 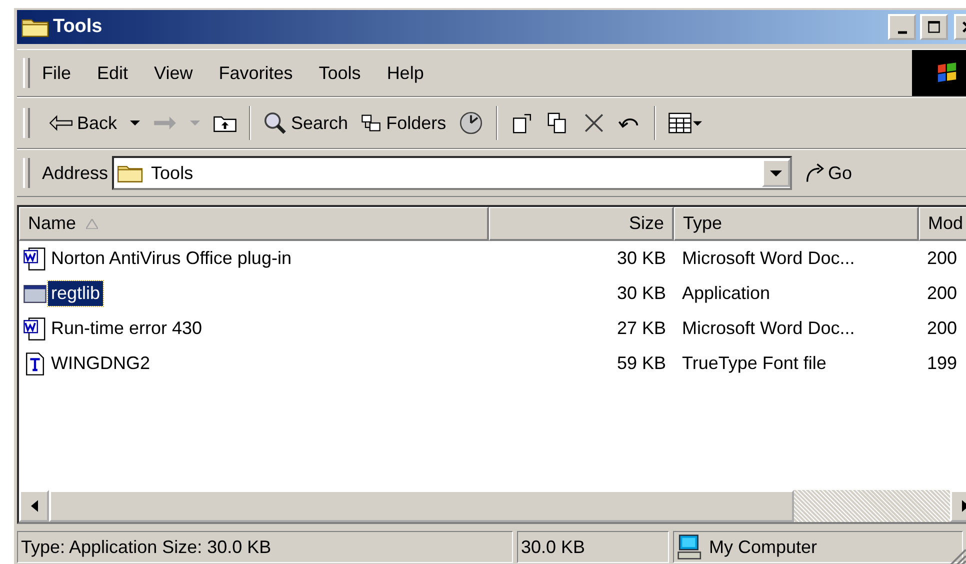 What do you see at coordinates (680, 123) in the screenshot?
I see `views-icon` at bounding box center [680, 123].